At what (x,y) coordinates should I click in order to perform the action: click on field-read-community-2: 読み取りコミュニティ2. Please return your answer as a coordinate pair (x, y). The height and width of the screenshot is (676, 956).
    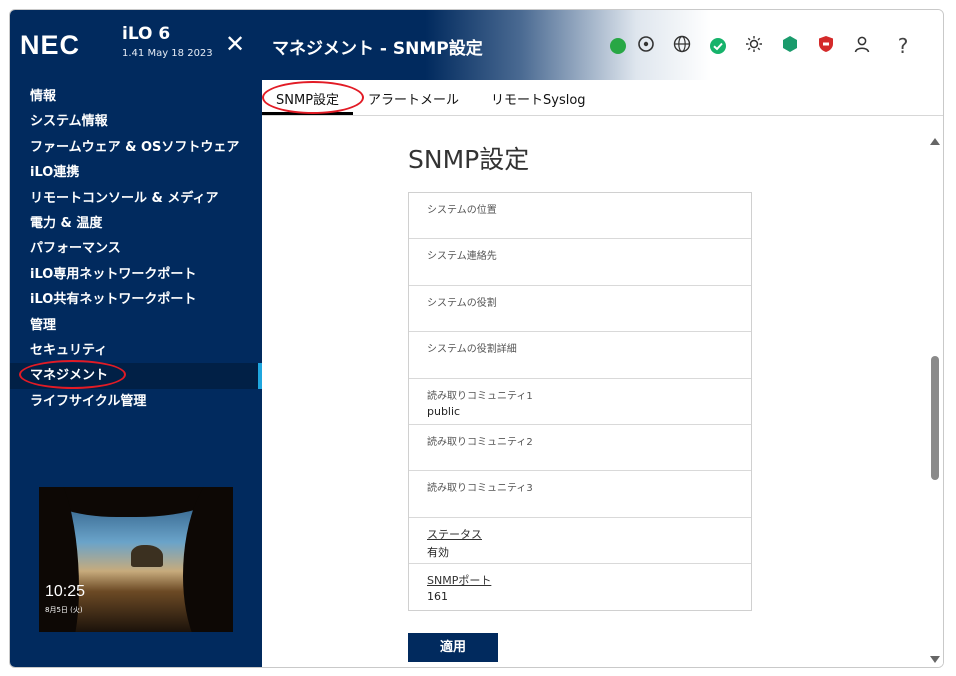
    Looking at the image, I should click on (580, 448).